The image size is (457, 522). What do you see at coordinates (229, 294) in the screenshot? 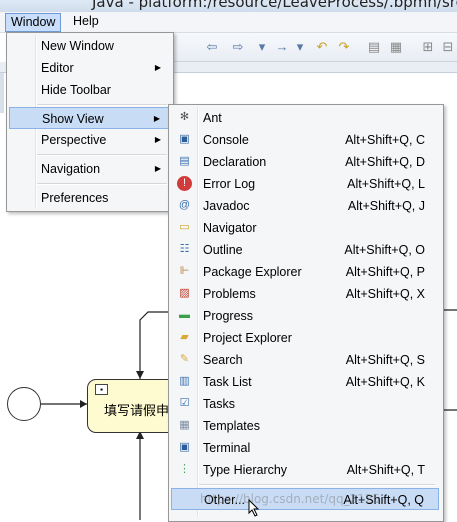
I see `view-item-label: Problems` at bounding box center [229, 294].